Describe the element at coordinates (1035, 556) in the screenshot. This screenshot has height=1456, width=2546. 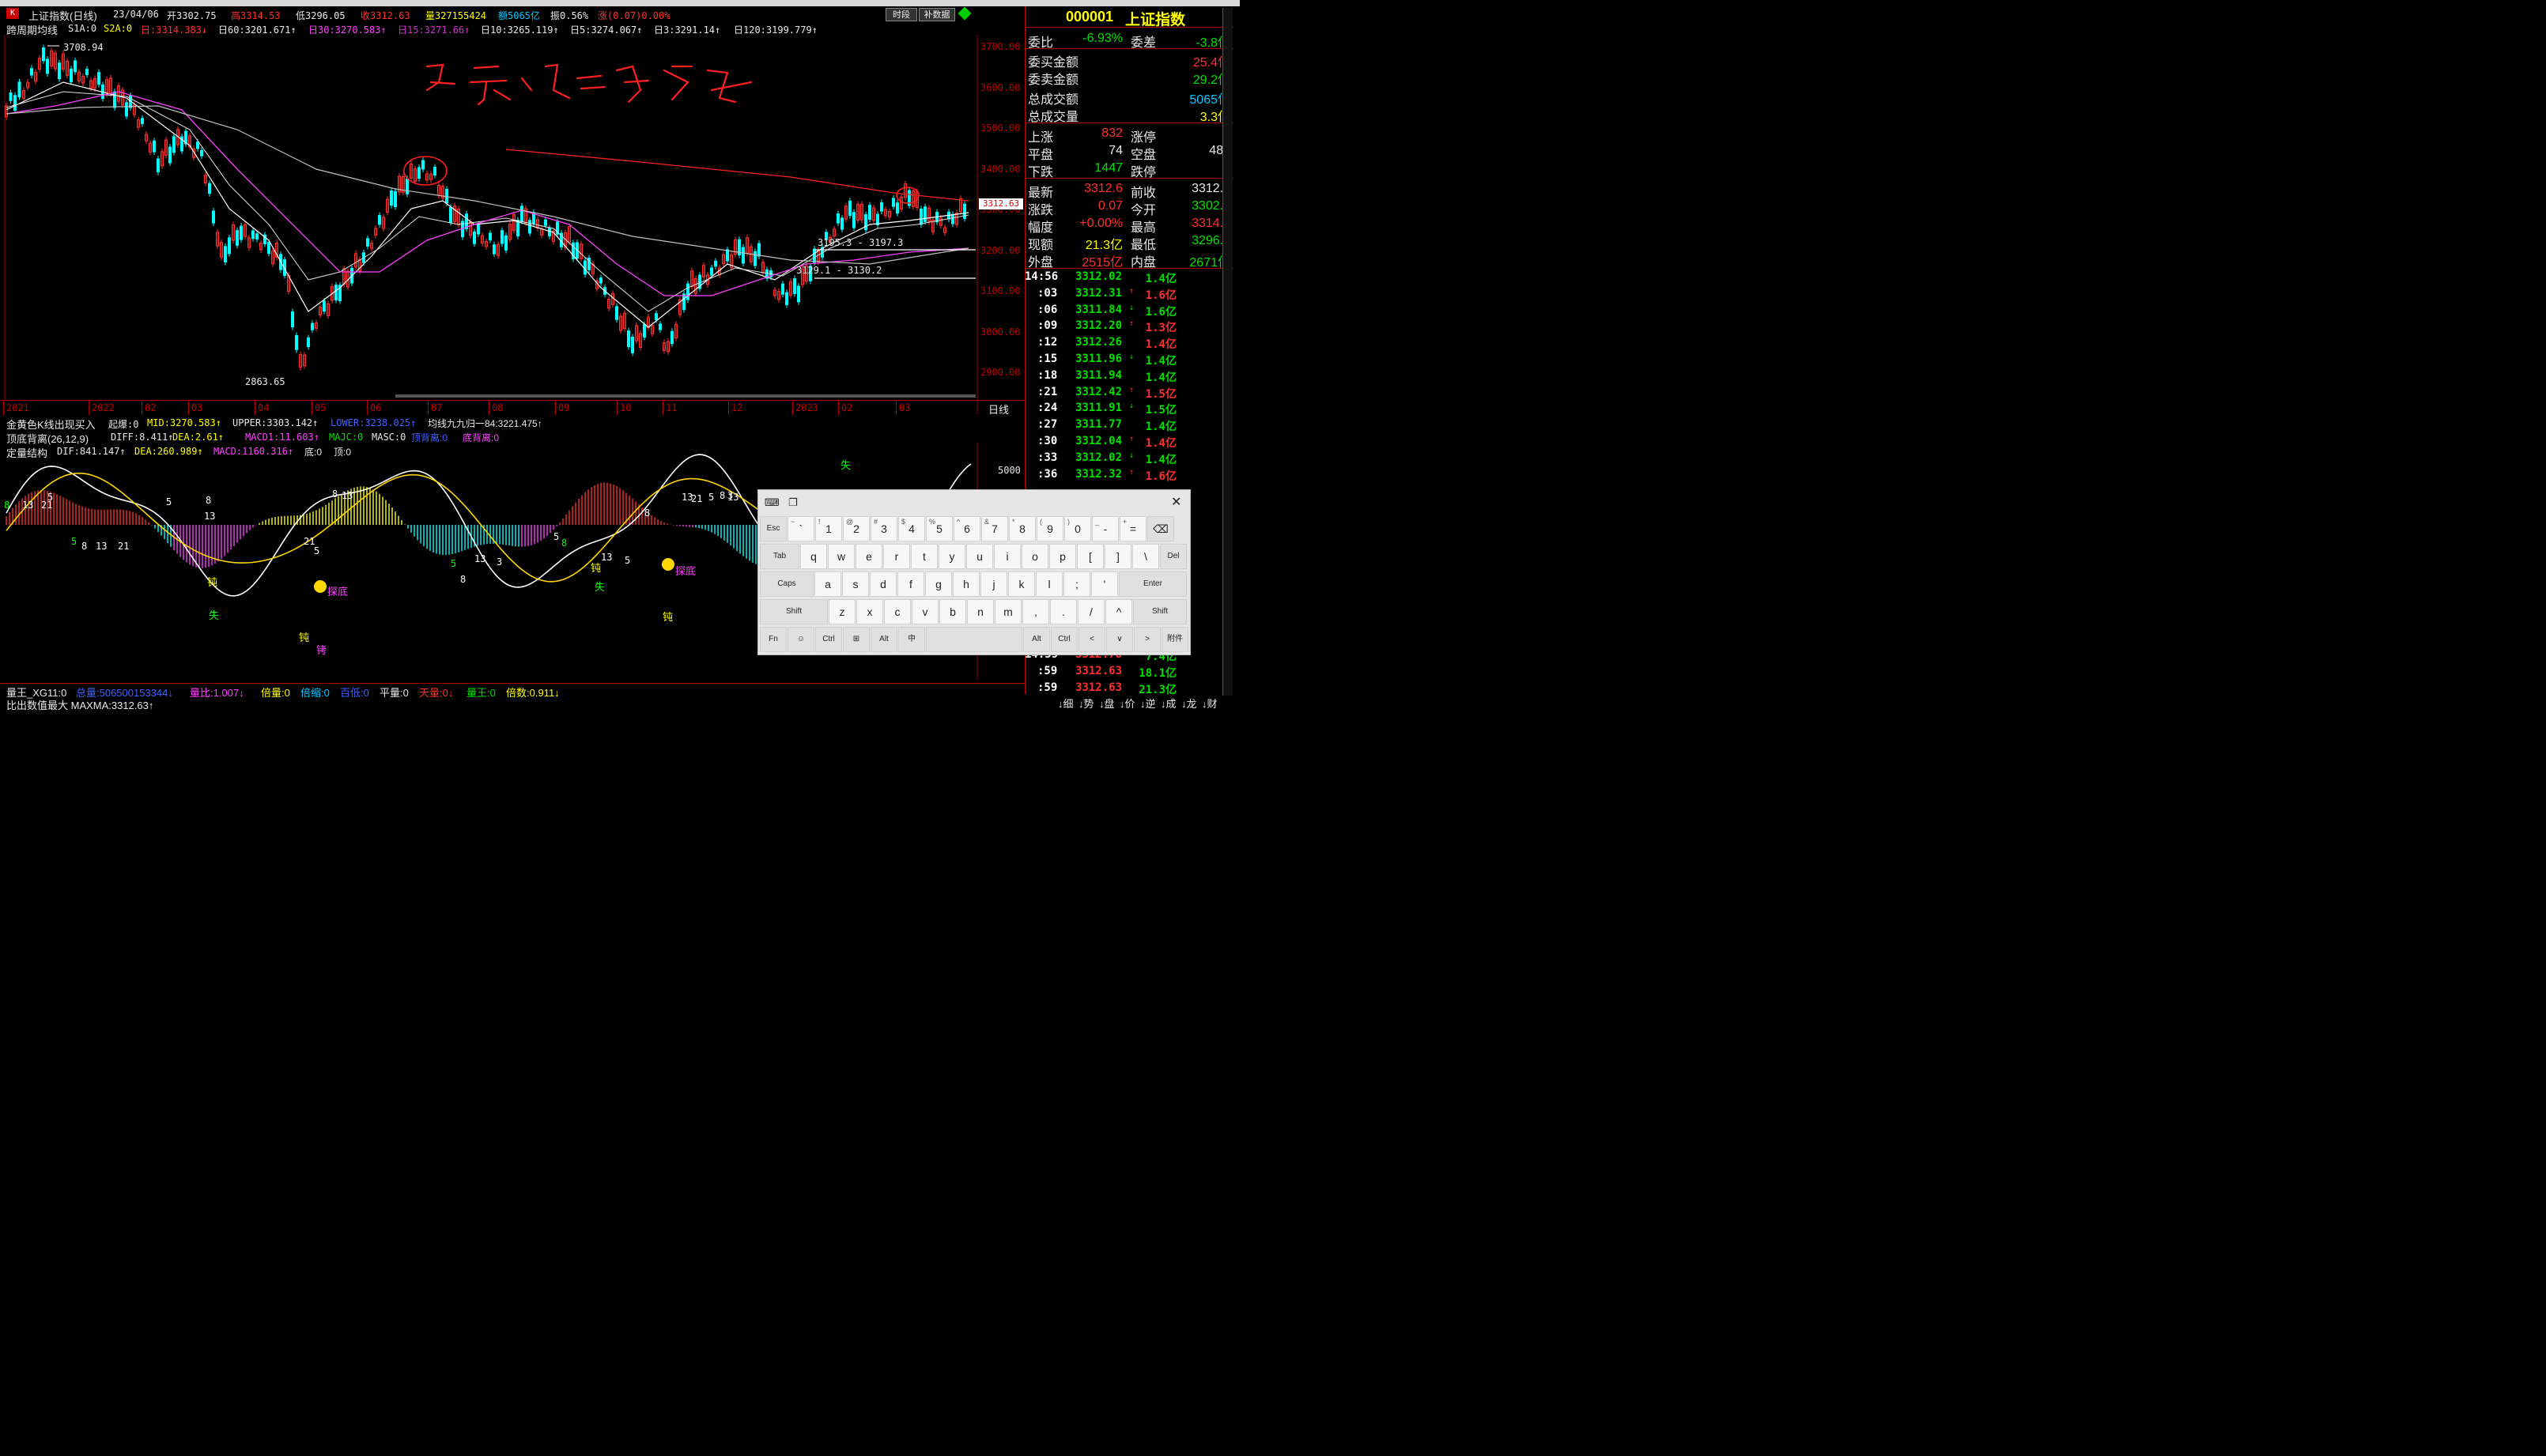
I see `key-o: o` at that location.